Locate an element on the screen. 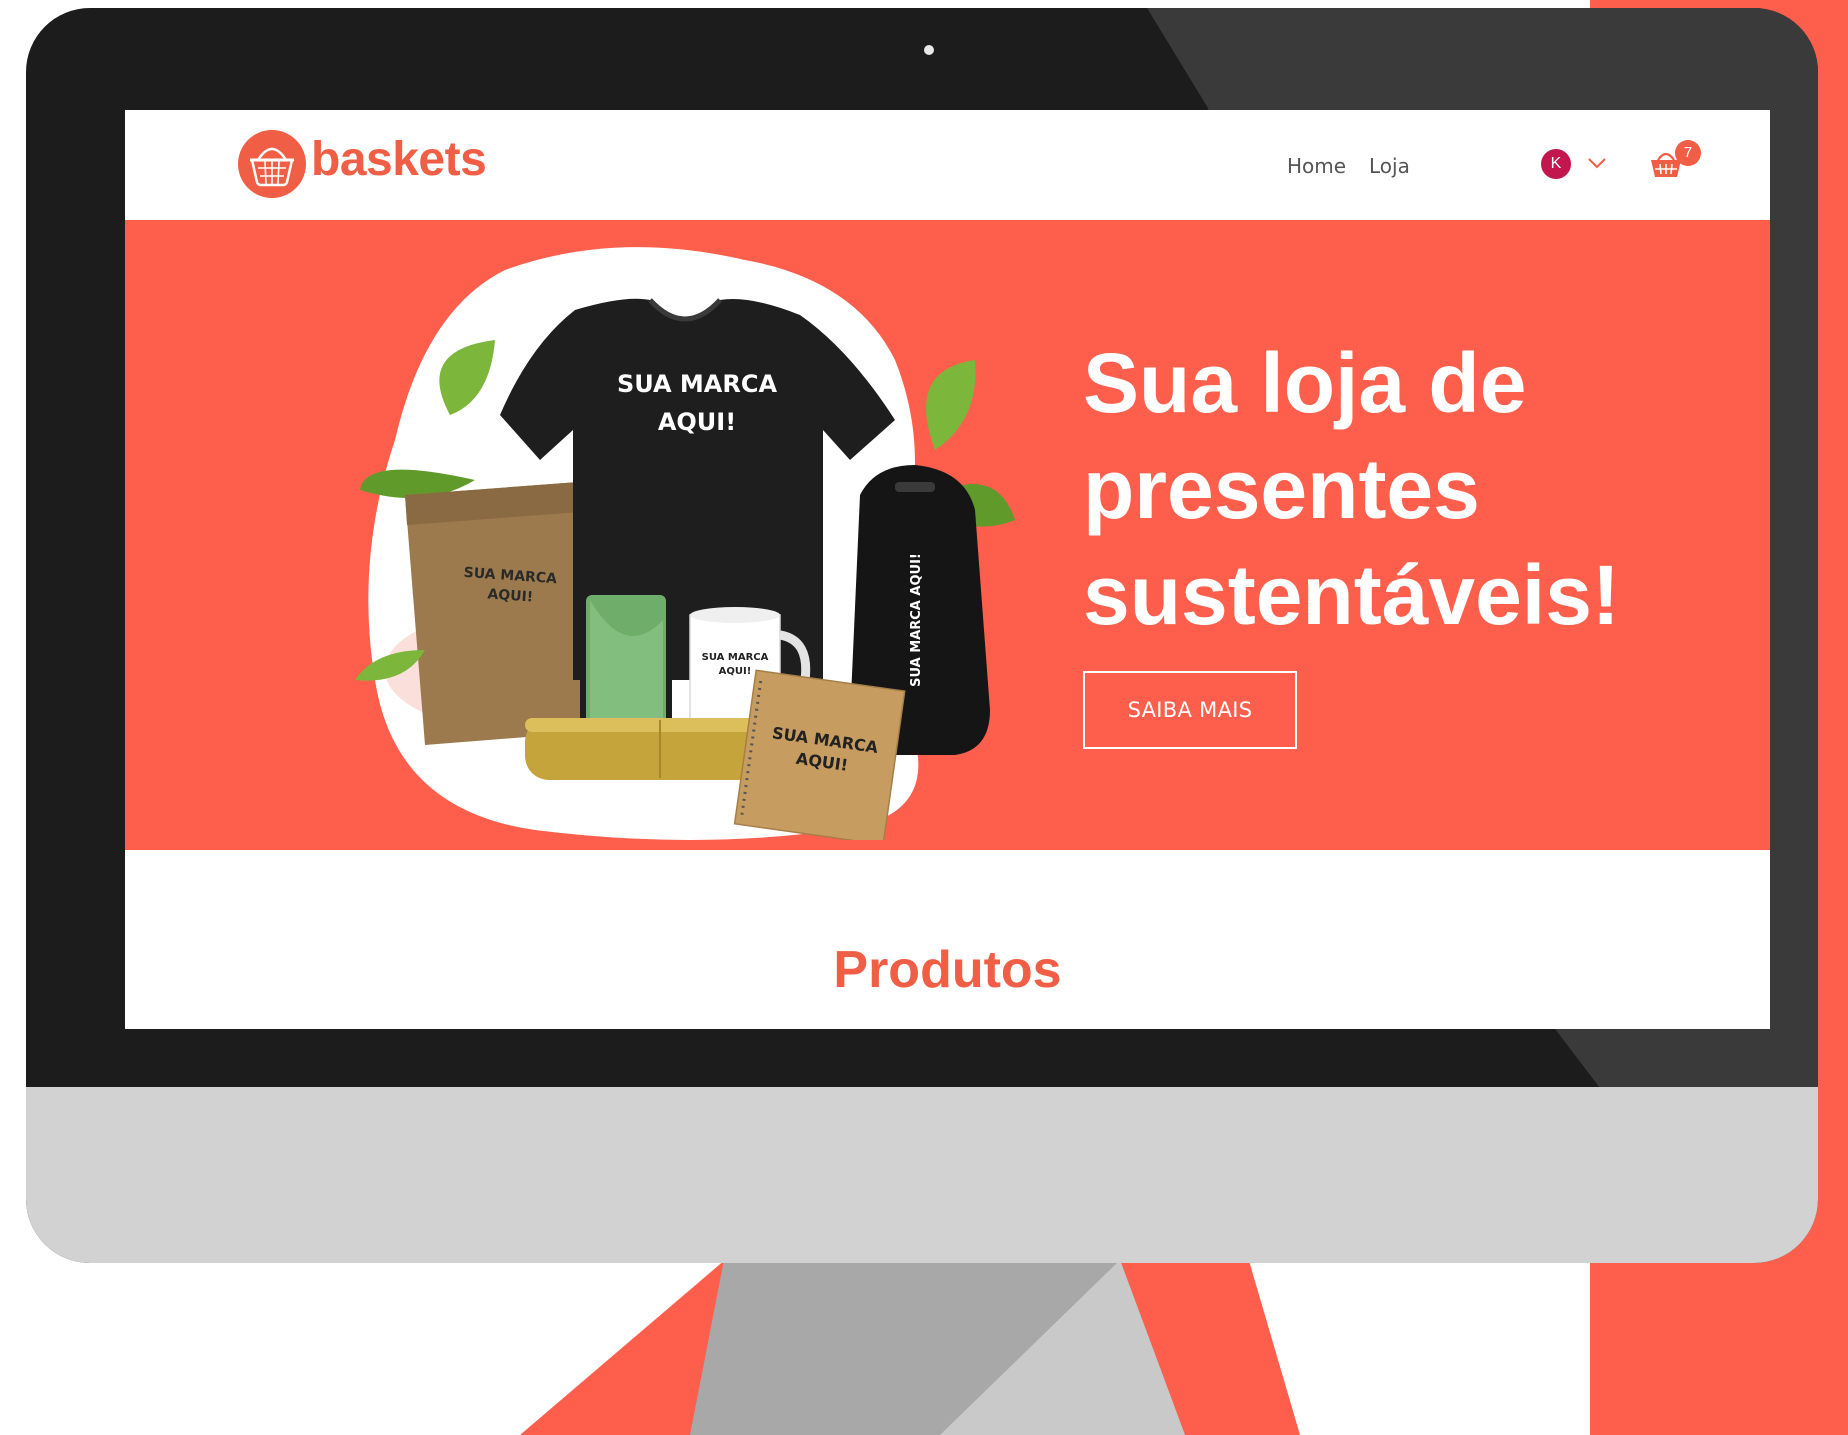 The width and height of the screenshot is (1848, 1435). chevron-down-icon is located at coordinates (1597, 163).